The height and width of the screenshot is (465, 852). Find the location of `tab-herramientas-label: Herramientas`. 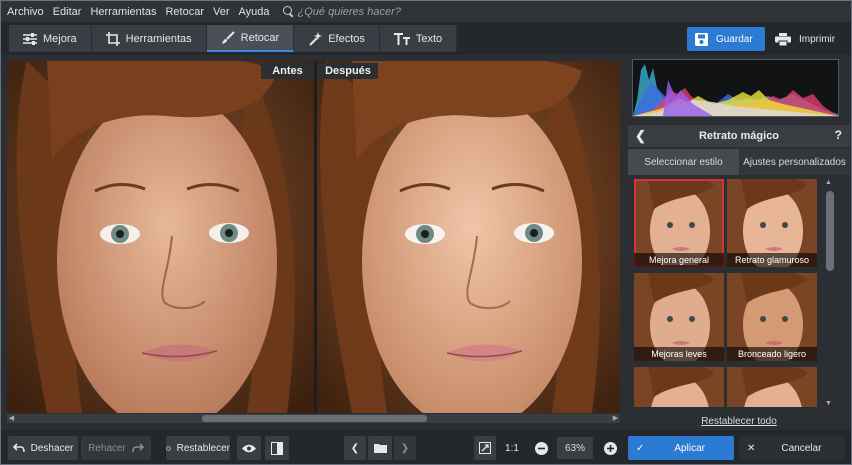

tab-herramientas-label: Herramientas is located at coordinates (158, 38).